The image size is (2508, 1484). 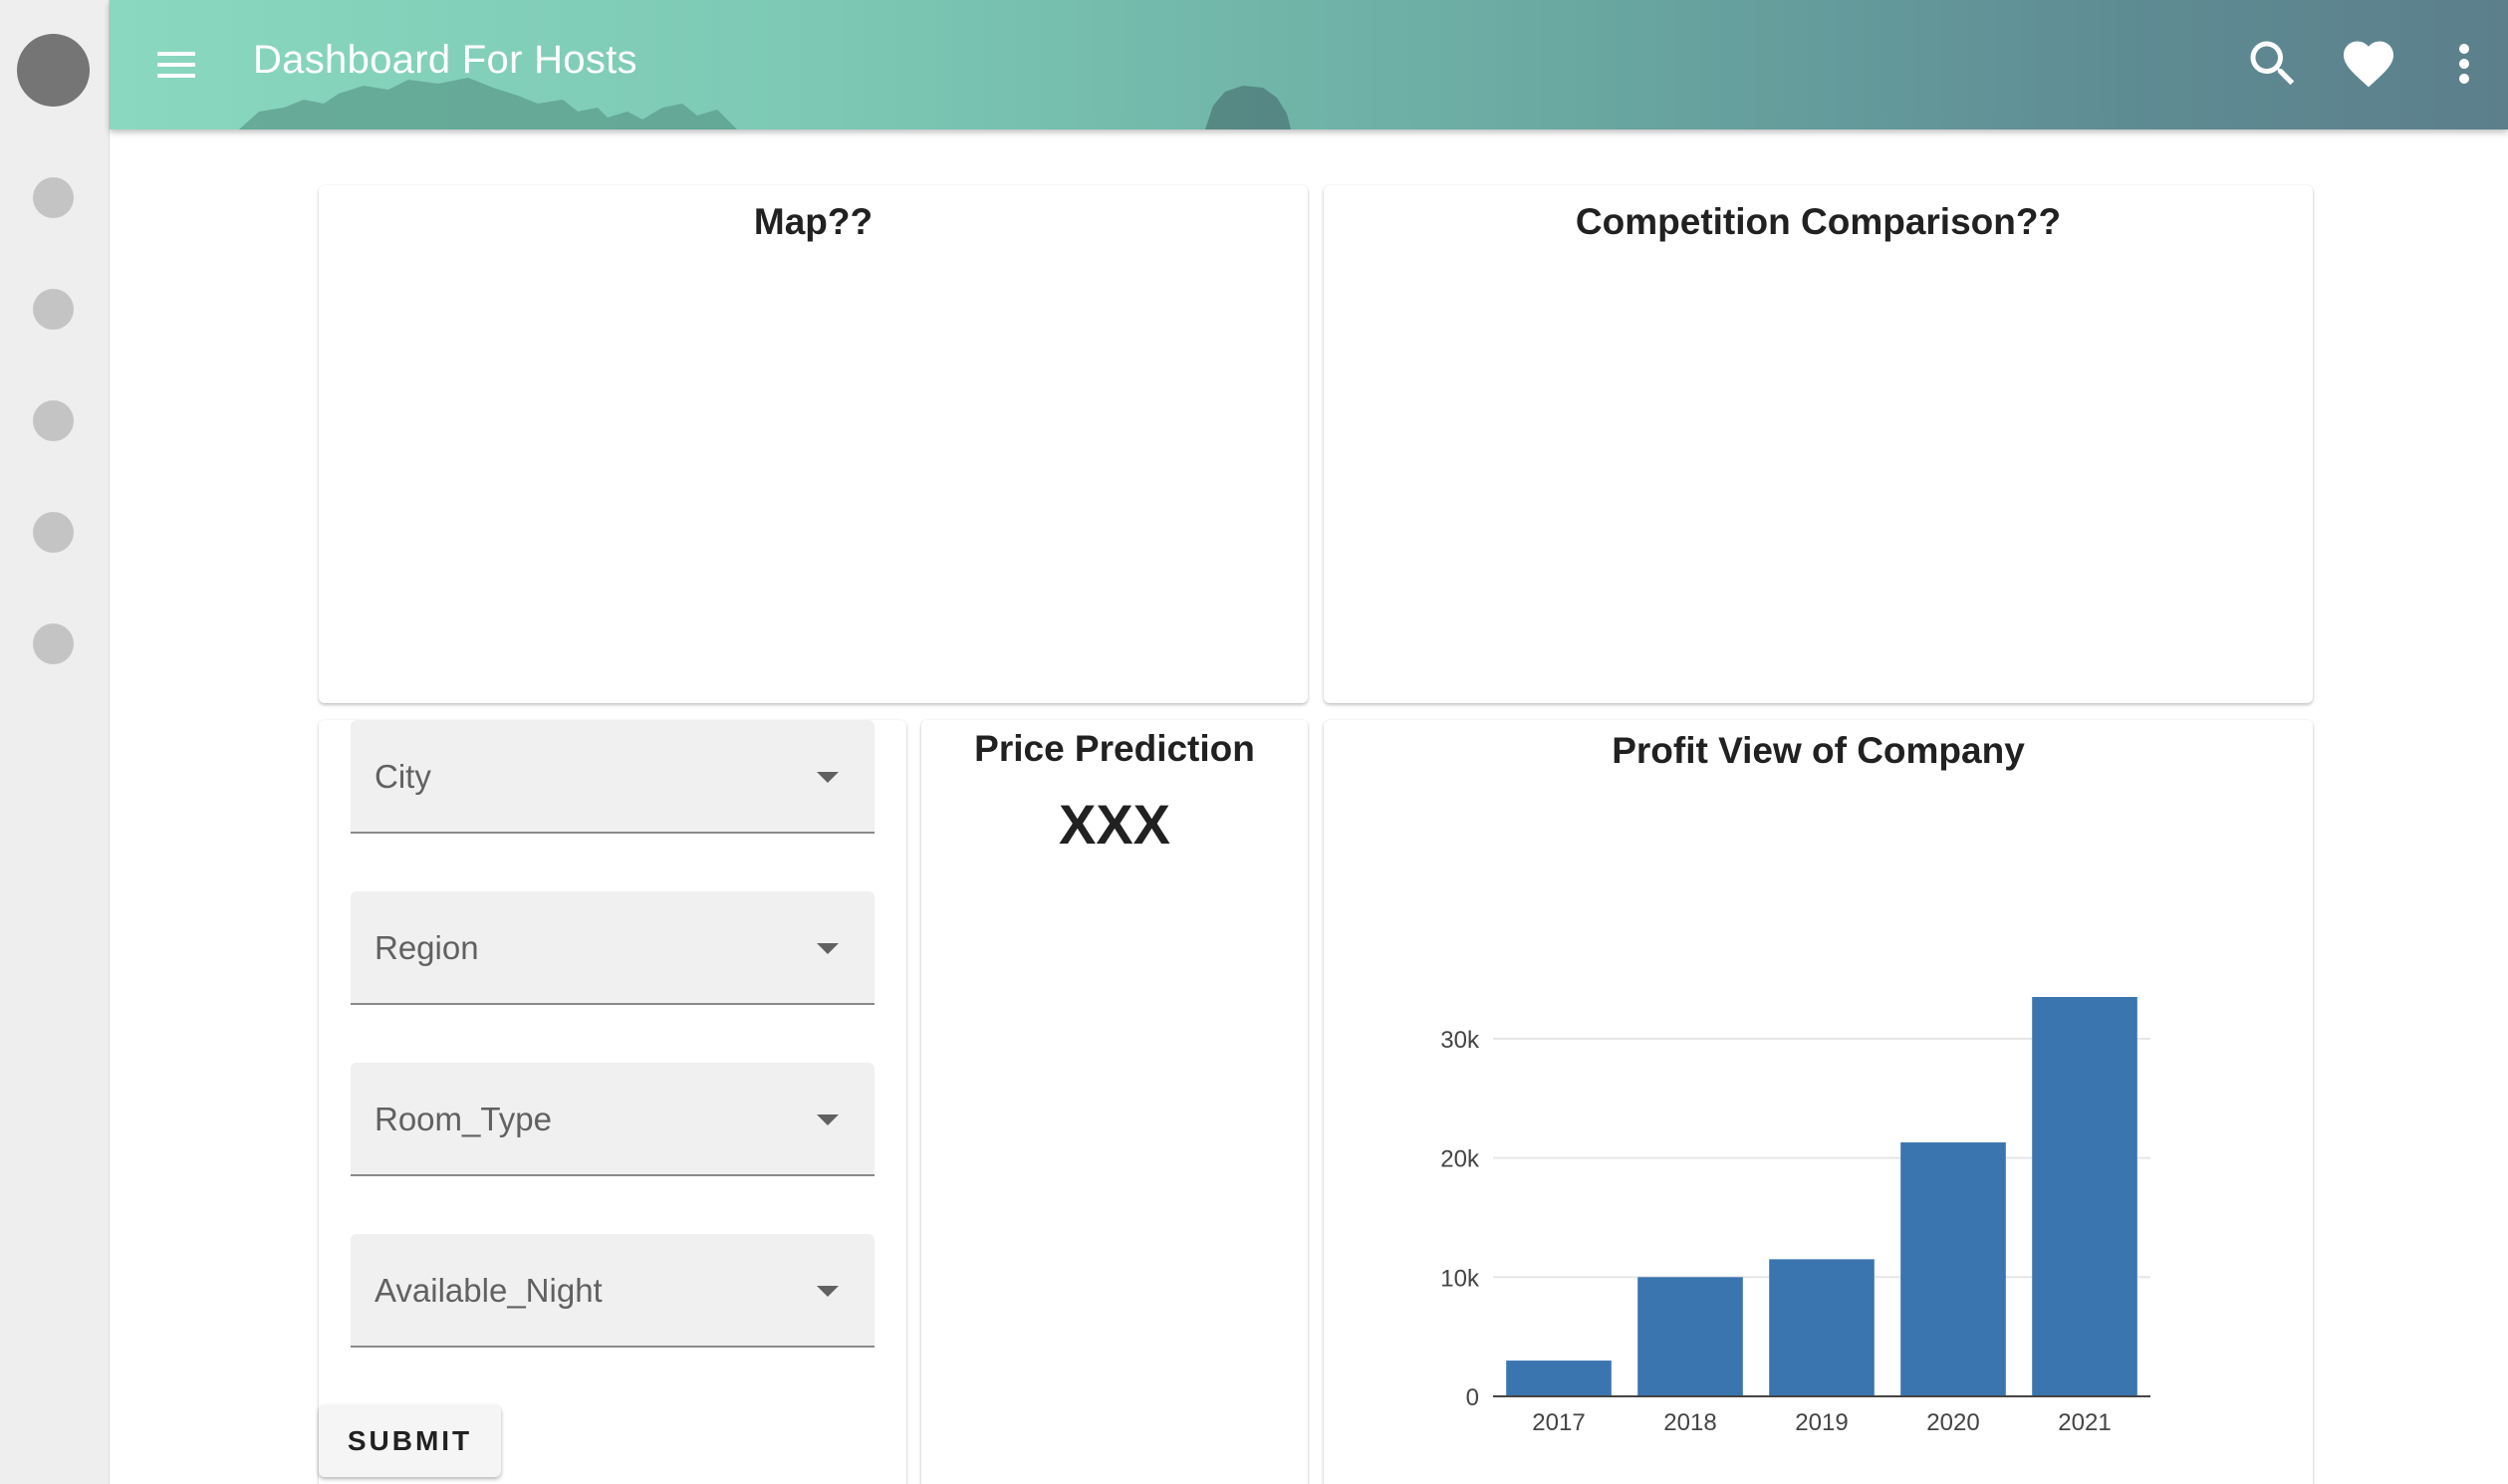 I want to click on y-tick-label: 20k, so click(x=1460, y=1159).